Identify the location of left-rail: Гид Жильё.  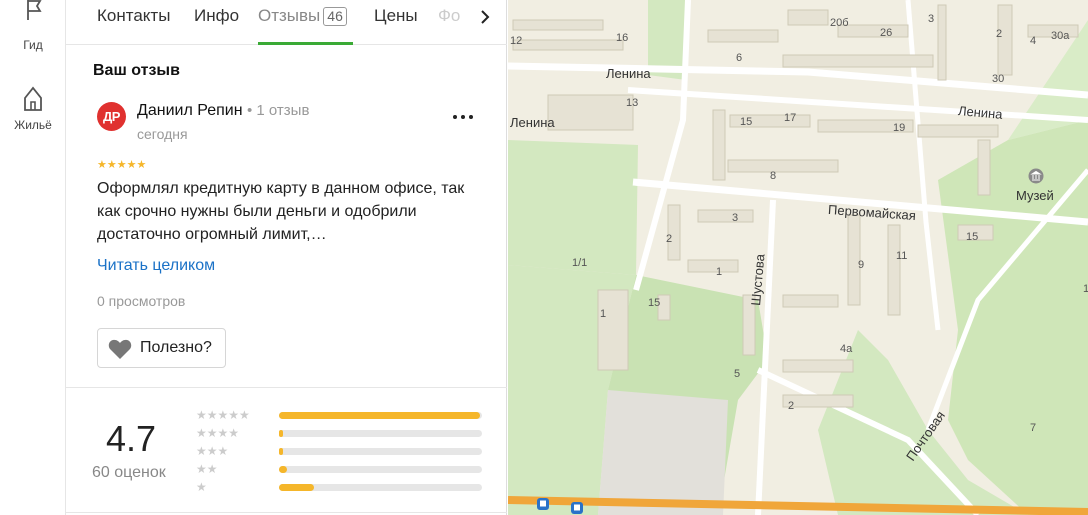
(33, 257).